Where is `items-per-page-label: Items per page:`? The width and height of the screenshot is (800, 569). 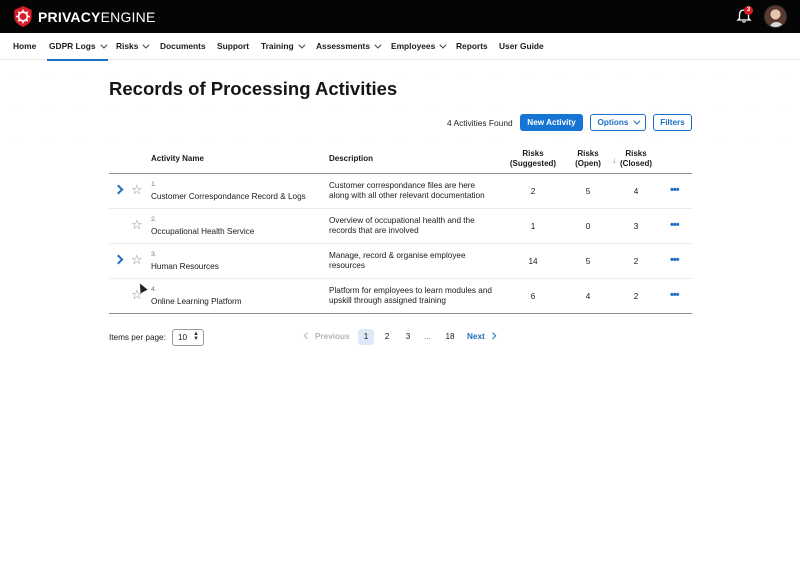 items-per-page-label: Items per page: is located at coordinates (137, 337).